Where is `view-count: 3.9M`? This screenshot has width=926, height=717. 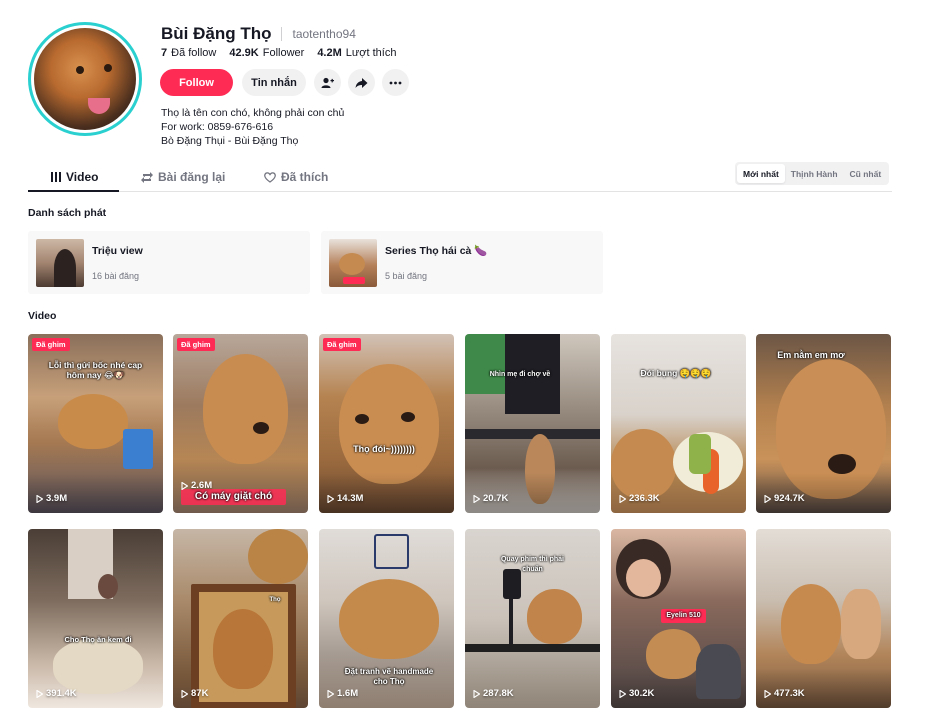 view-count: 3.9M is located at coordinates (51, 498).